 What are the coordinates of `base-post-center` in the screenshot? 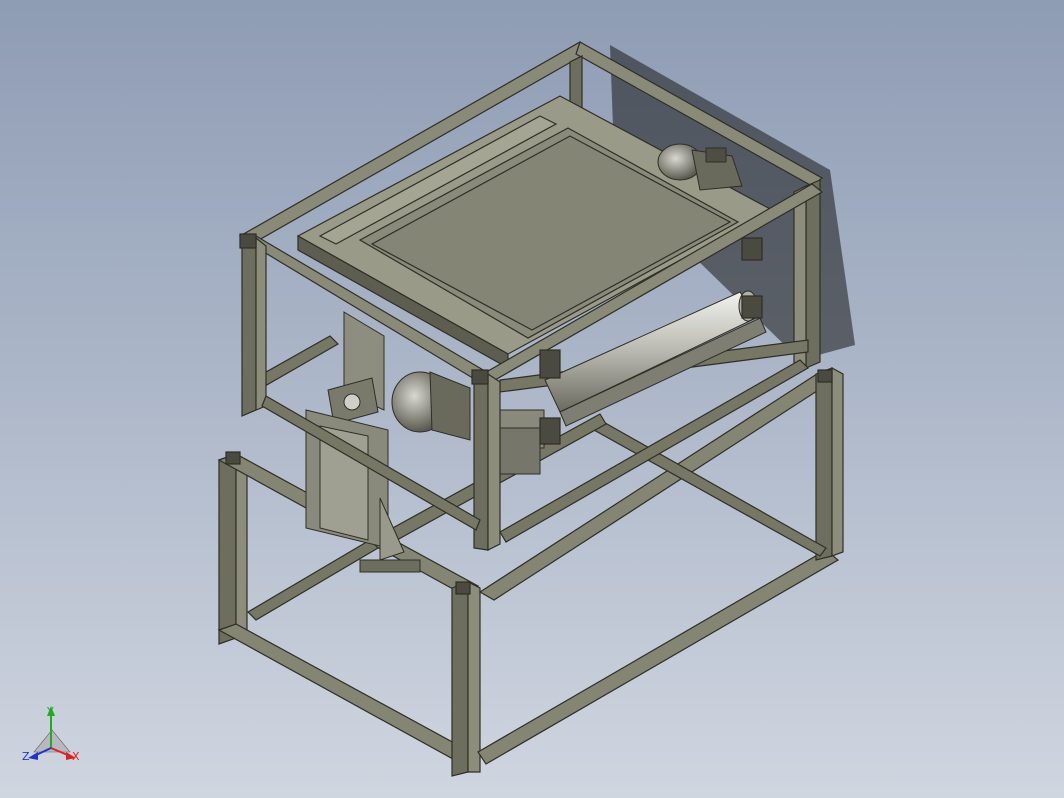 It's located at (460, 679).